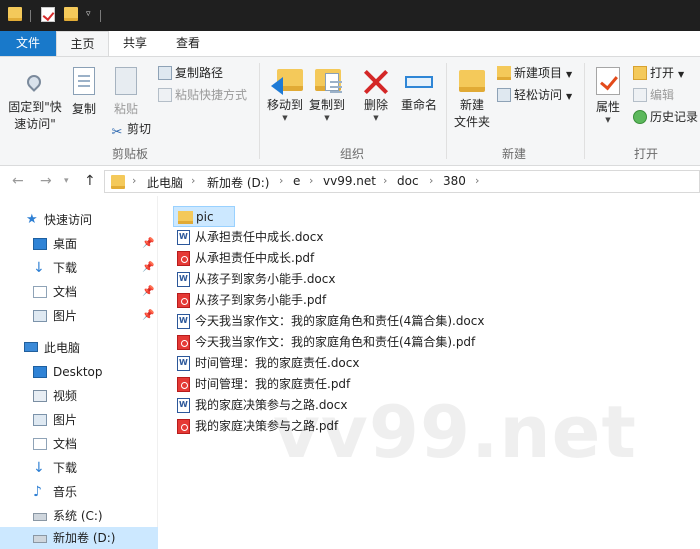 Image resolution: width=700 pixels, height=549 pixels. Describe the element at coordinates (640, 95) in the screenshot. I see `edit-icon` at that location.